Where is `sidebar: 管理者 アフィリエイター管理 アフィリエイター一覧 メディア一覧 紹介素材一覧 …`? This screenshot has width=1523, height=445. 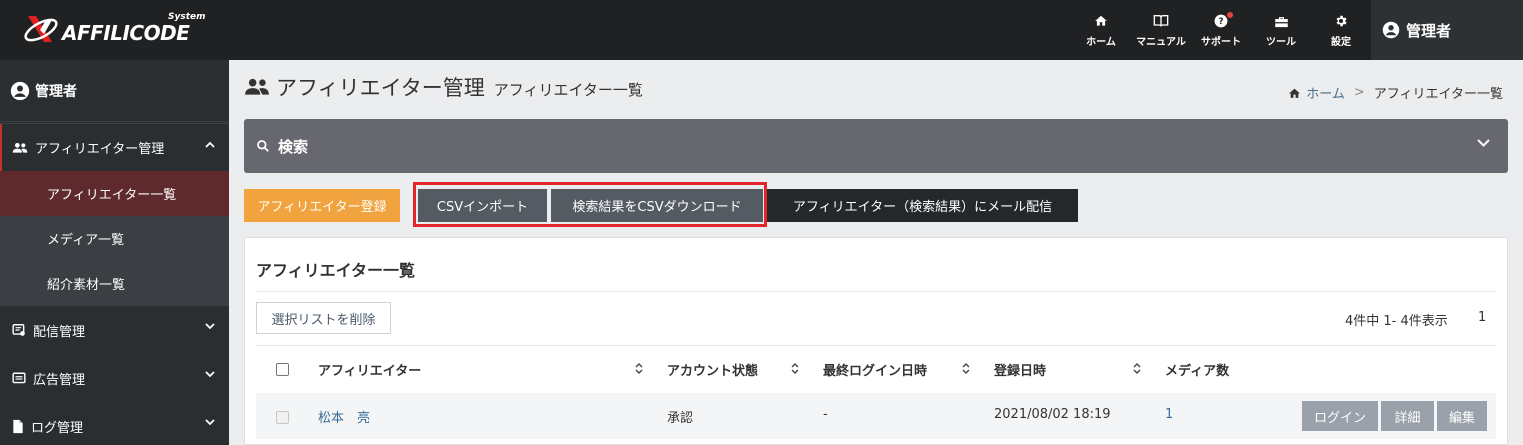 sidebar: 管理者 アフィリエイター管理 アフィリエイター一覧 メディア一覧 紹介素材一覧 … is located at coordinates (114, 252).